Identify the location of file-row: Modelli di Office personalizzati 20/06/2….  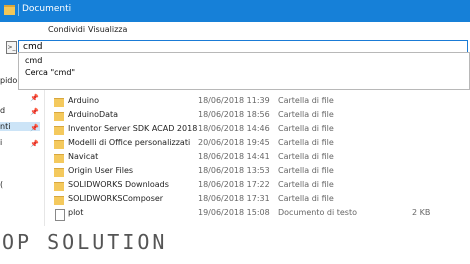
(261, 144).